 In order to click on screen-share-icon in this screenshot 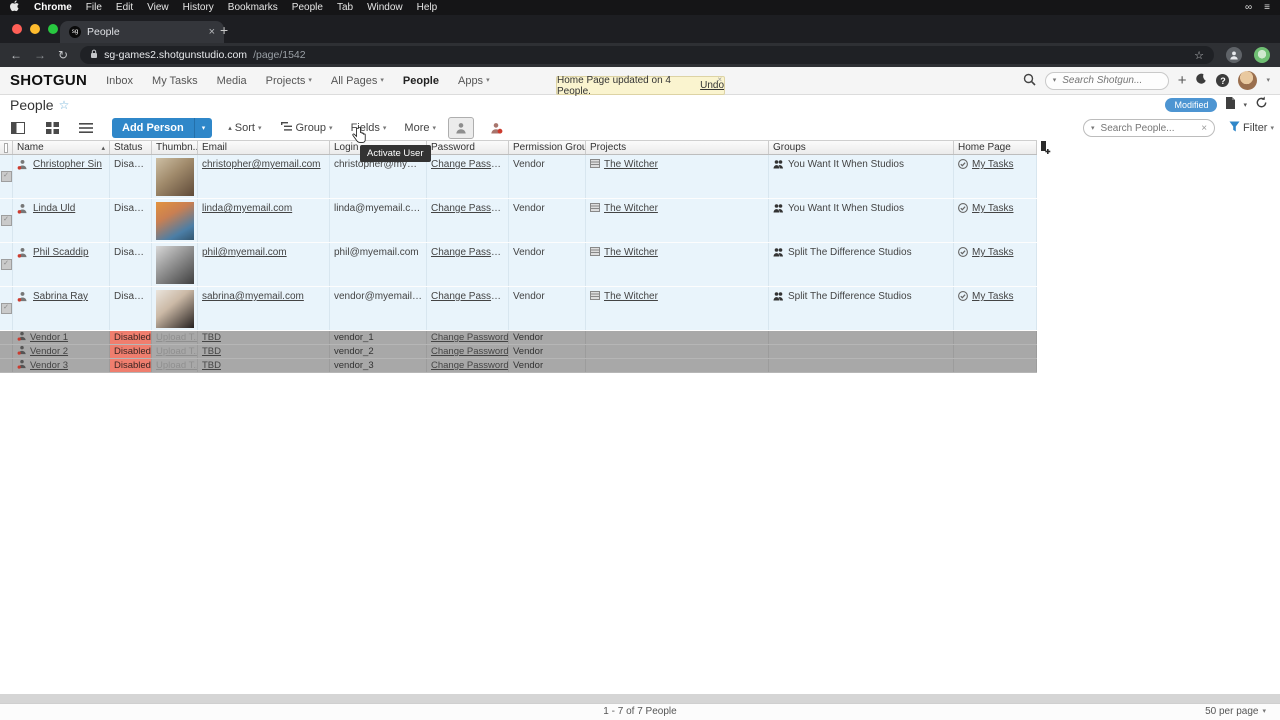, I will do `click(1248, 7)`.